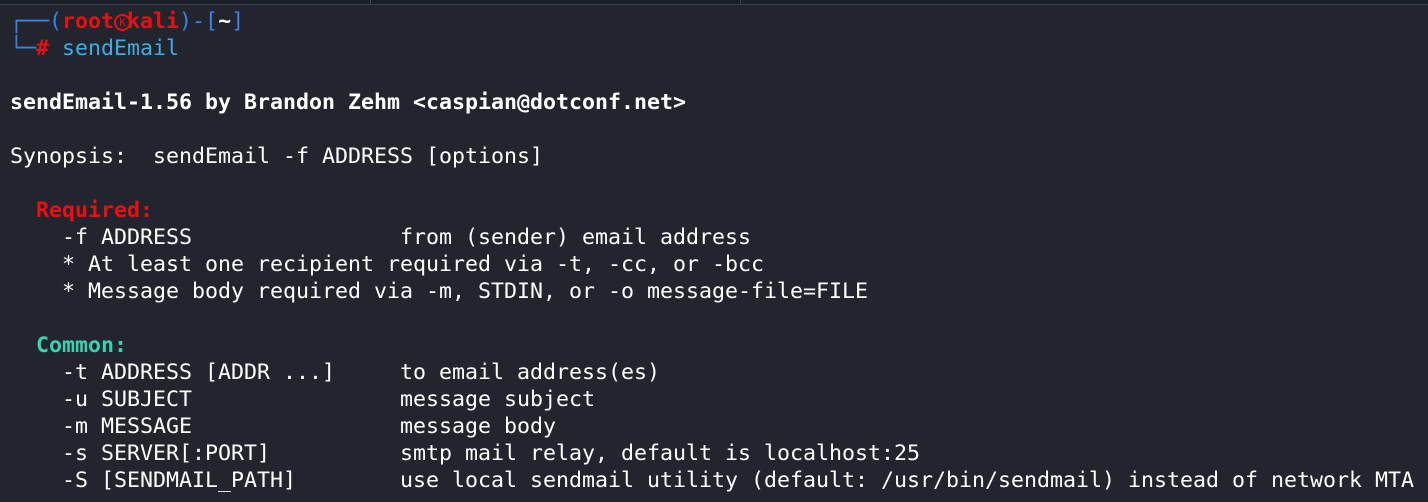  What do you see at coordinates (277, 156) in the screenshot?
I see `synopsis: Synopsis: sendEmail -f ADDRESS [options]` at bounding box center [277, 156].